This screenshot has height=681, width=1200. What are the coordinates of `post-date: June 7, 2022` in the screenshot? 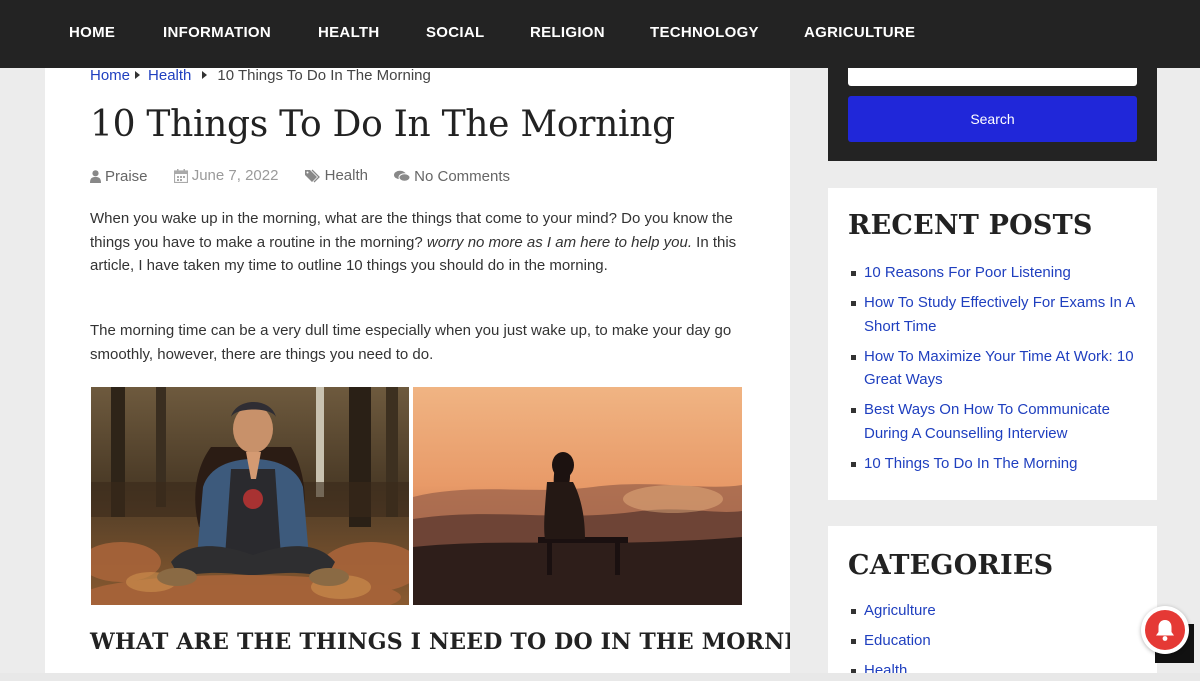 It's located at (226, 175).